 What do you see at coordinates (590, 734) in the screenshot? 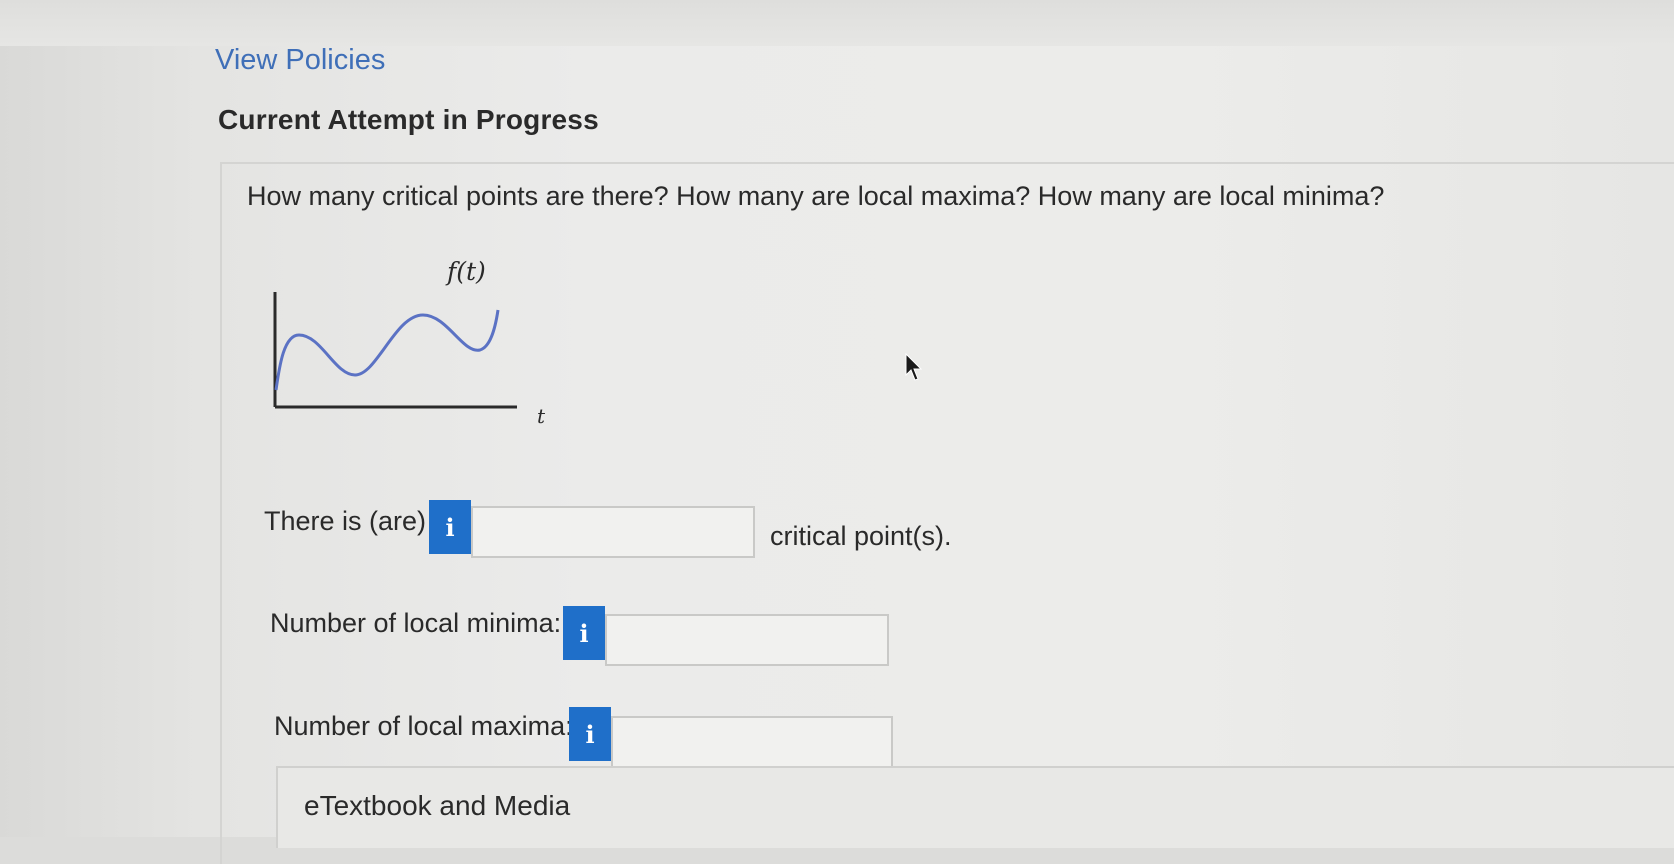
I see `local-maxima-info-icon: i` at bounding box center [590, 734].